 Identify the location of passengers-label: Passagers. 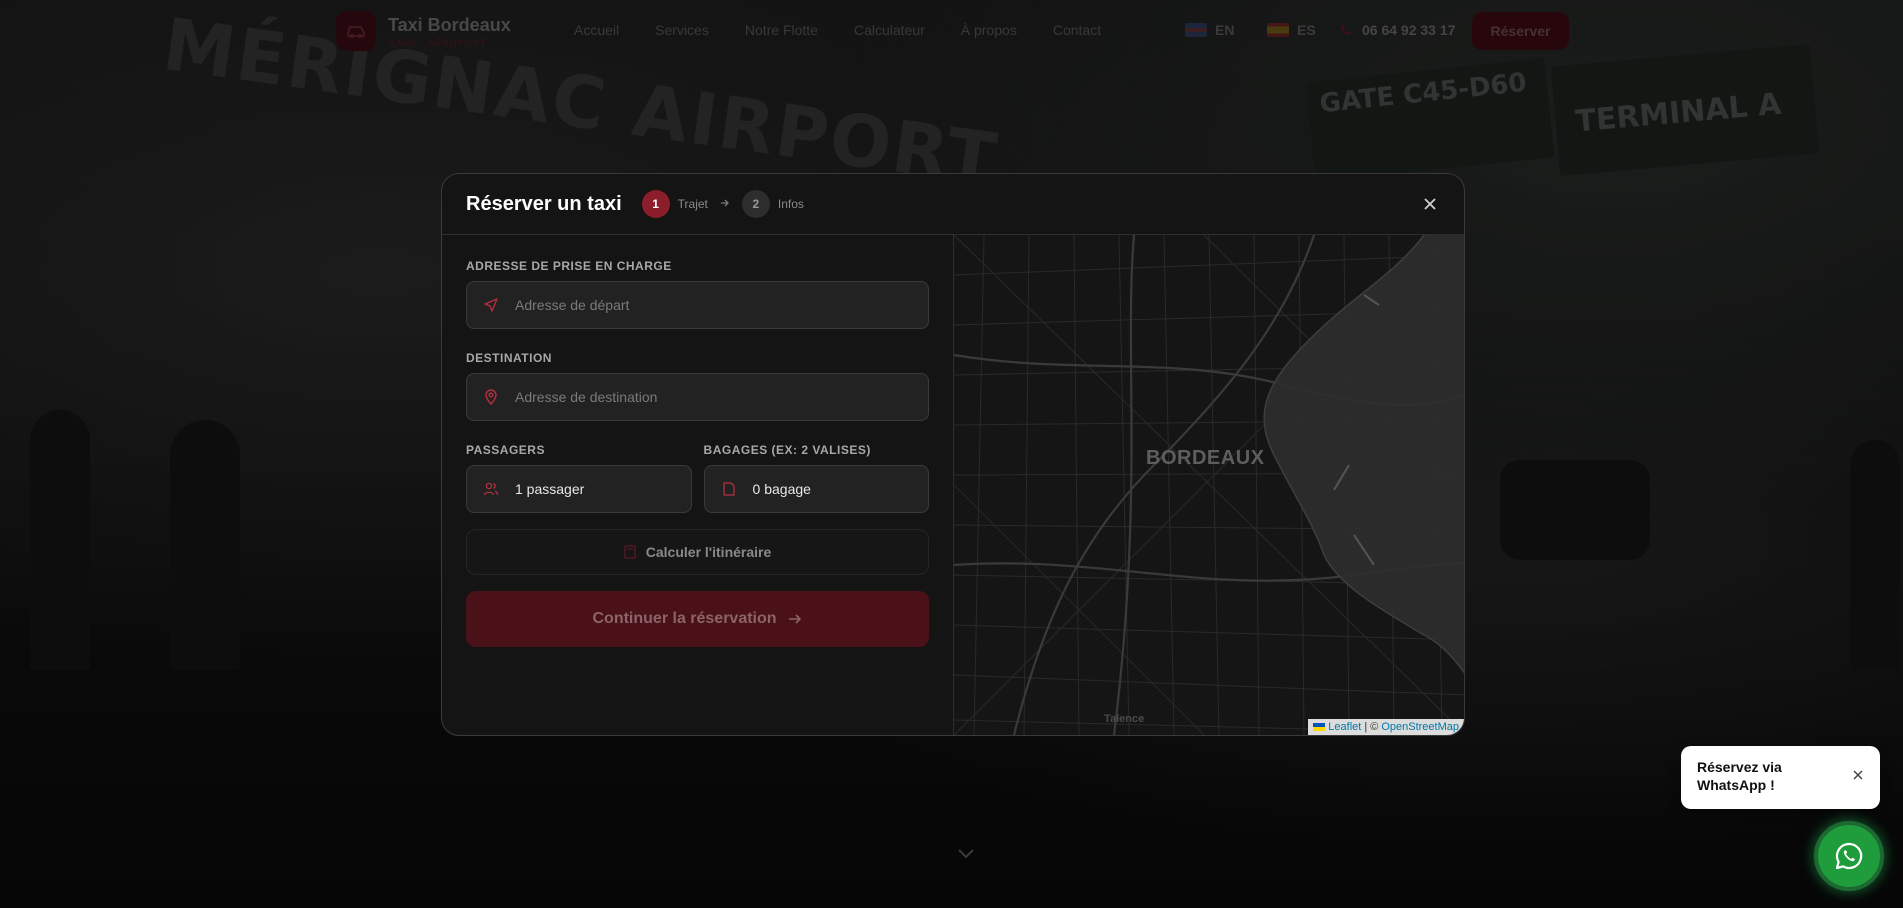
(505, 450).